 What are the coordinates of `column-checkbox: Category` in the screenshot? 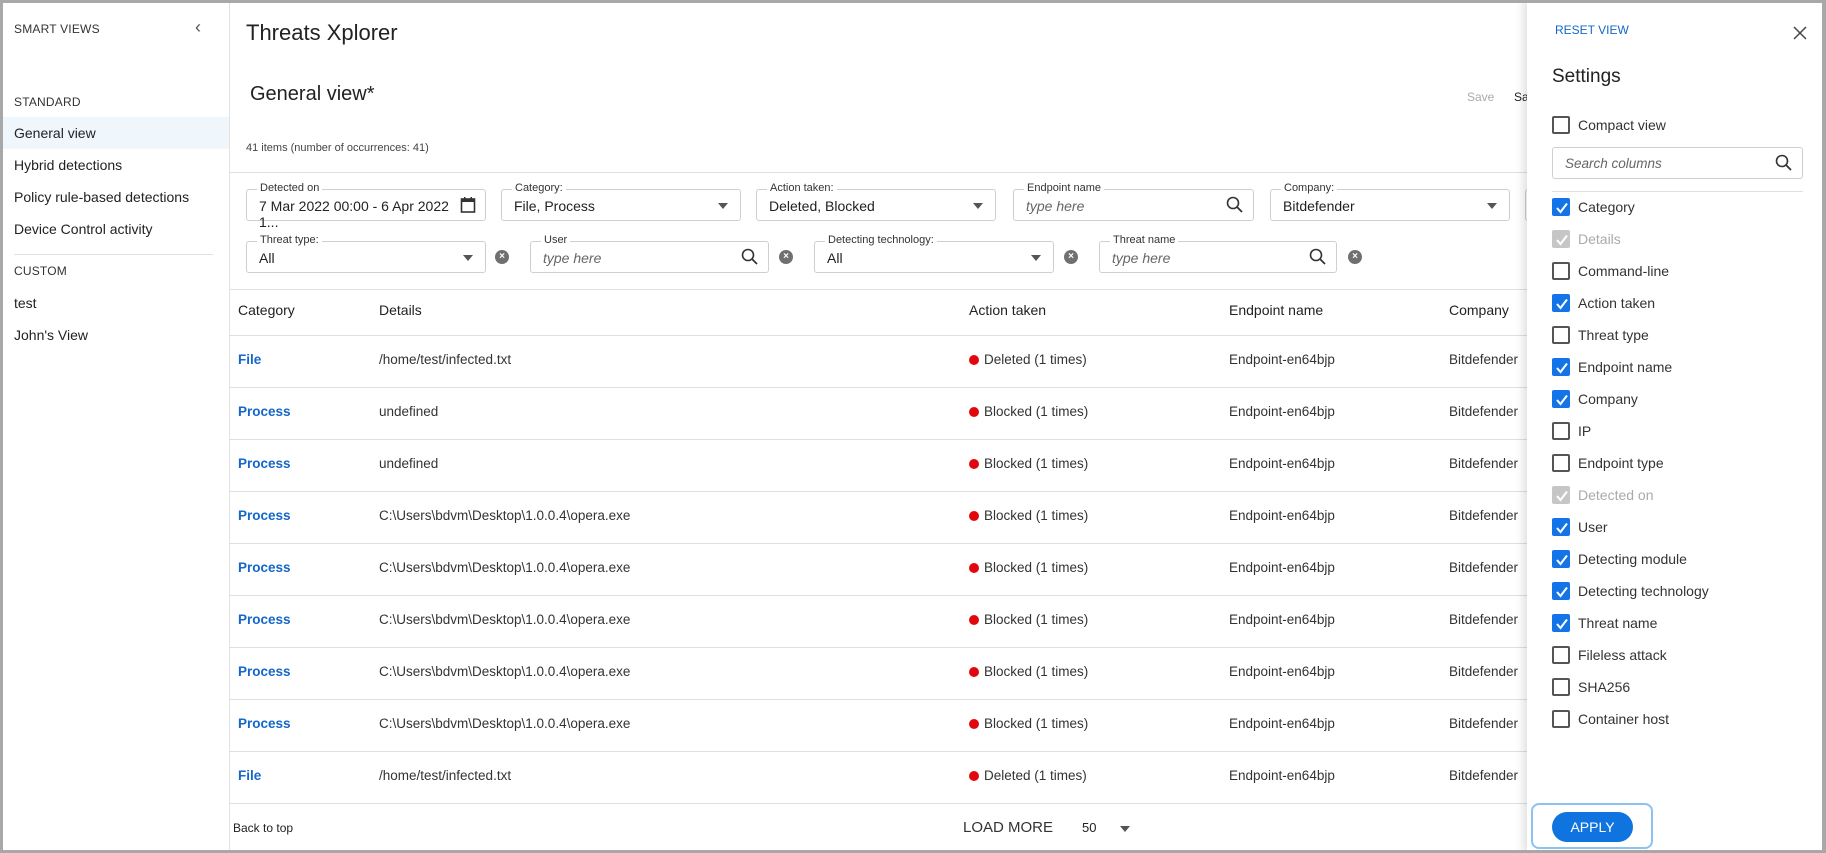 It's located at (1593, 208).